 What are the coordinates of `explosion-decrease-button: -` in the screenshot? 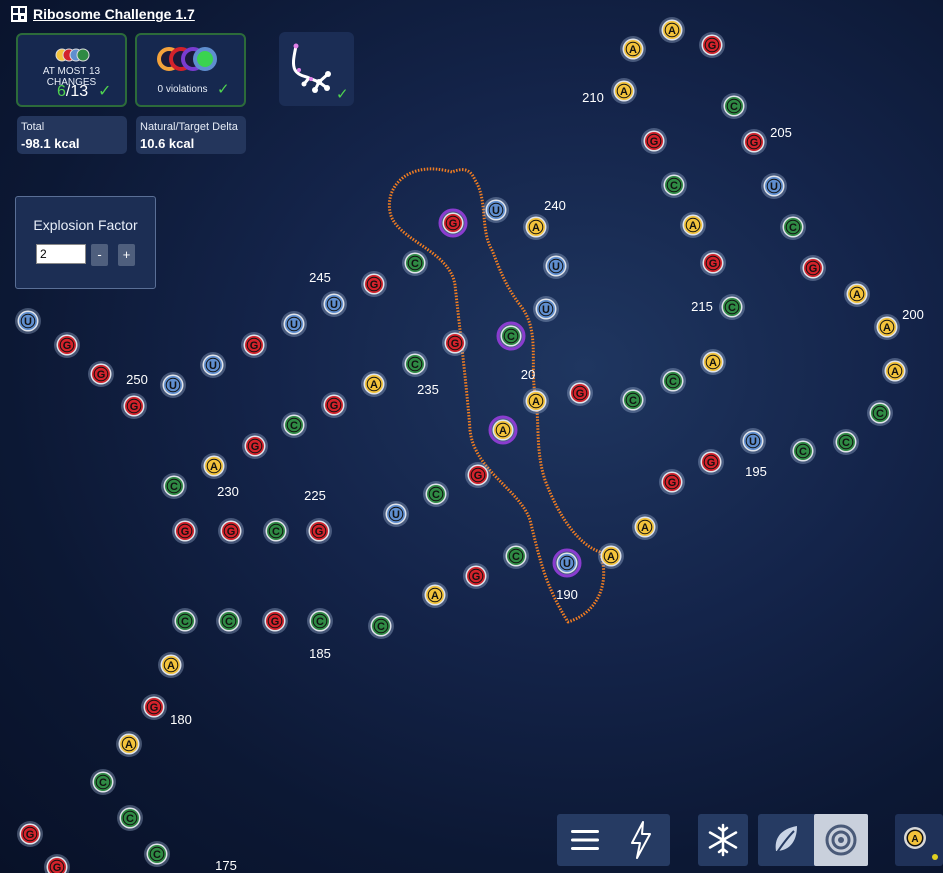 It's located at (99, 255).